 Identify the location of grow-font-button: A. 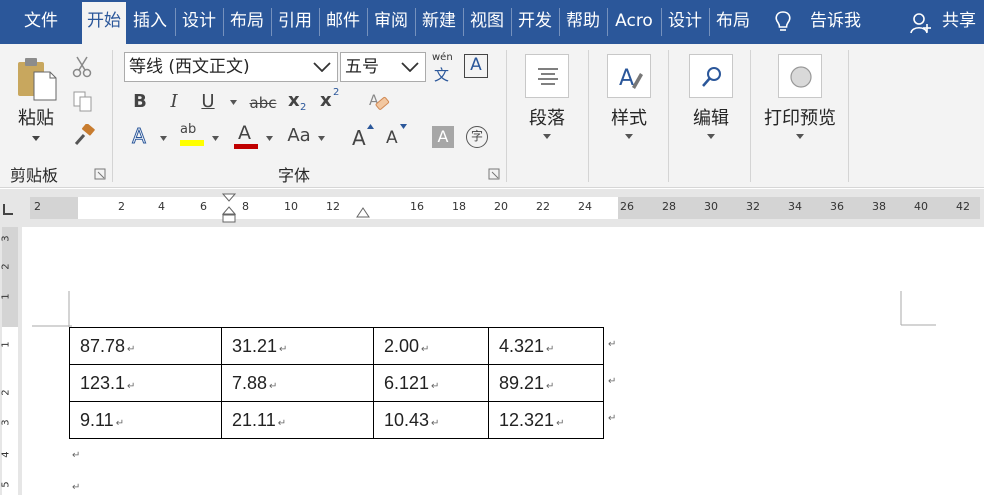
(364, 137).